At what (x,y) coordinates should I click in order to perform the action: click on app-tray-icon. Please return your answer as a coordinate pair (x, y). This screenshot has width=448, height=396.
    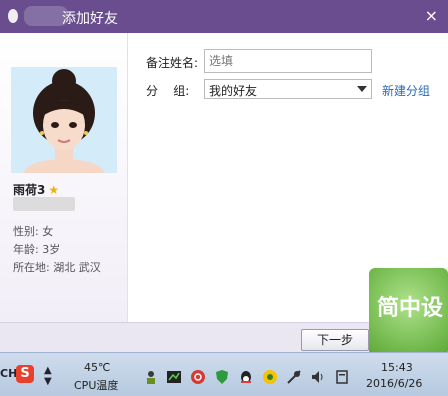
    Looking at the image, I should click on (270, 377).